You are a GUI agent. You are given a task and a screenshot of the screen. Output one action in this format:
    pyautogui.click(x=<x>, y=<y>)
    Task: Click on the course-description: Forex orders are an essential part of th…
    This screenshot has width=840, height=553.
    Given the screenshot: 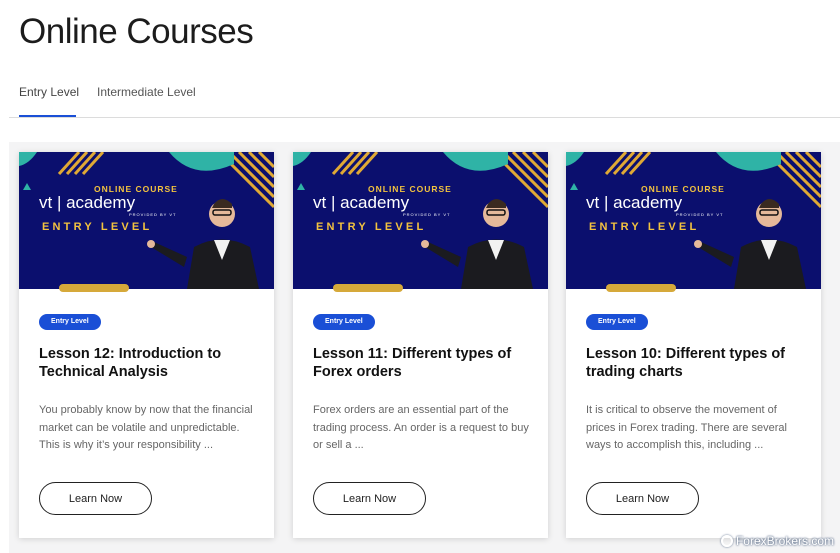 What is the action you would take?
    pyautogui.click(x=421, y=427)
    